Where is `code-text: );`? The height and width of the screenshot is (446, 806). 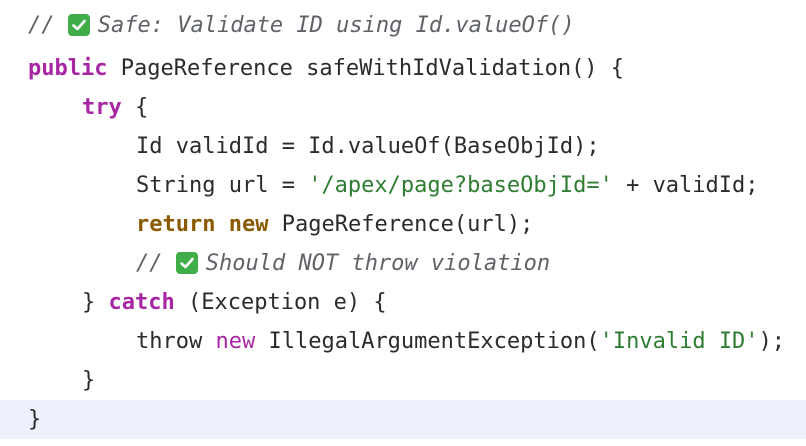 code-text: ); is located at coordinates (772, 341).